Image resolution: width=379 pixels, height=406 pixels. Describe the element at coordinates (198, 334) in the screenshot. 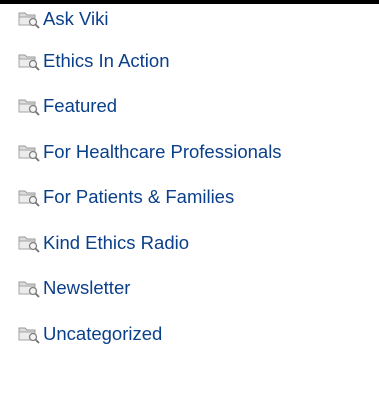

I see `category-item-uncategorized: Uncategorized` at that location.